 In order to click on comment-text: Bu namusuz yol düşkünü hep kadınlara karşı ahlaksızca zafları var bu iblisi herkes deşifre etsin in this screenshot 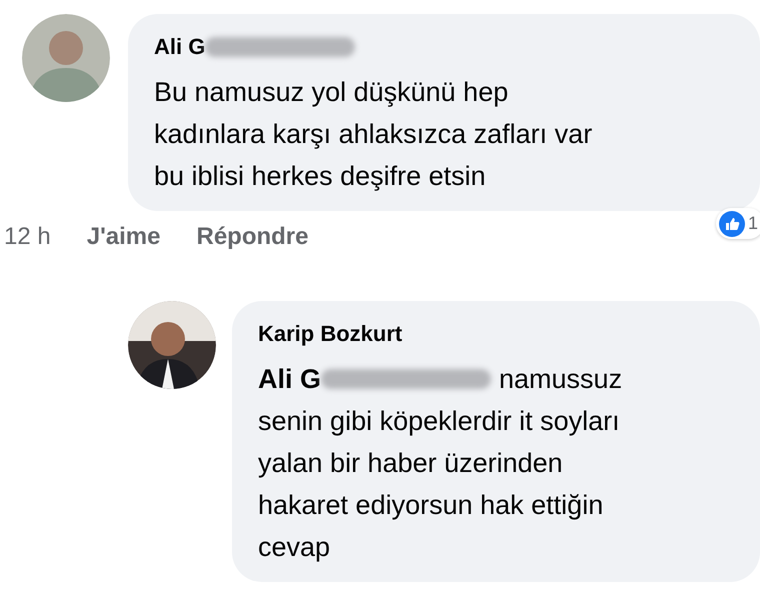, I will do `click(374, 134)`.